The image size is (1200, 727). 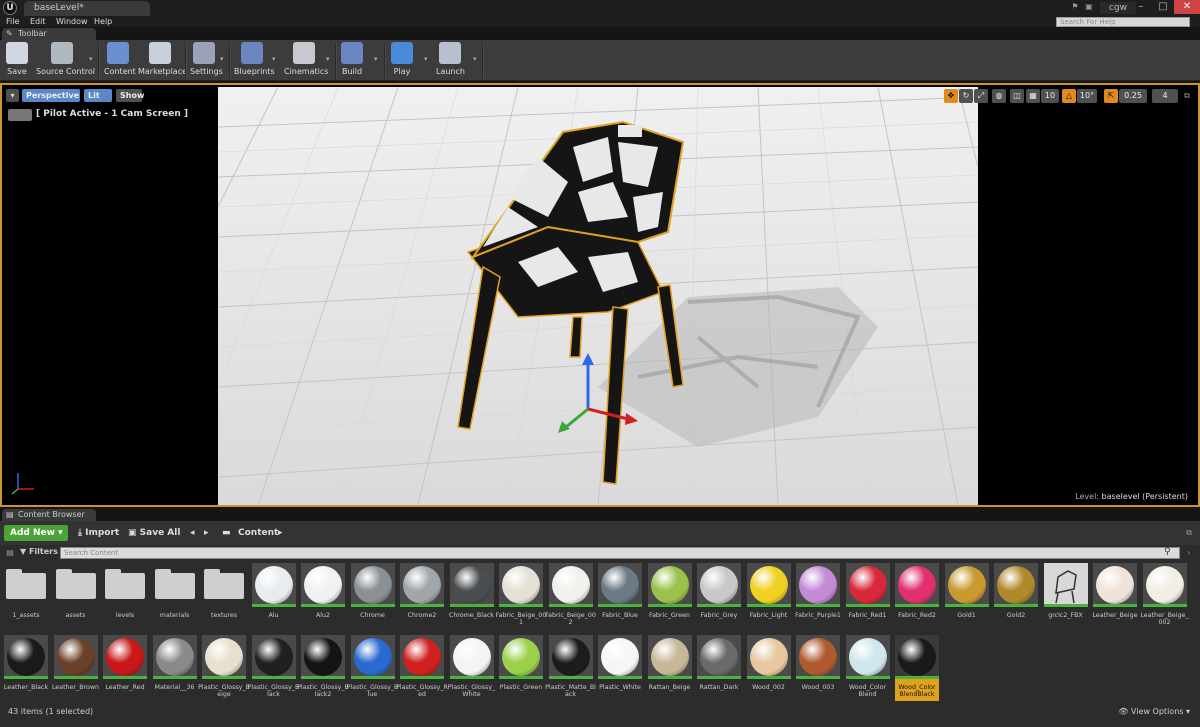 I want to click on play-dropdown-icon: ▾, so click(x=428, y=59).